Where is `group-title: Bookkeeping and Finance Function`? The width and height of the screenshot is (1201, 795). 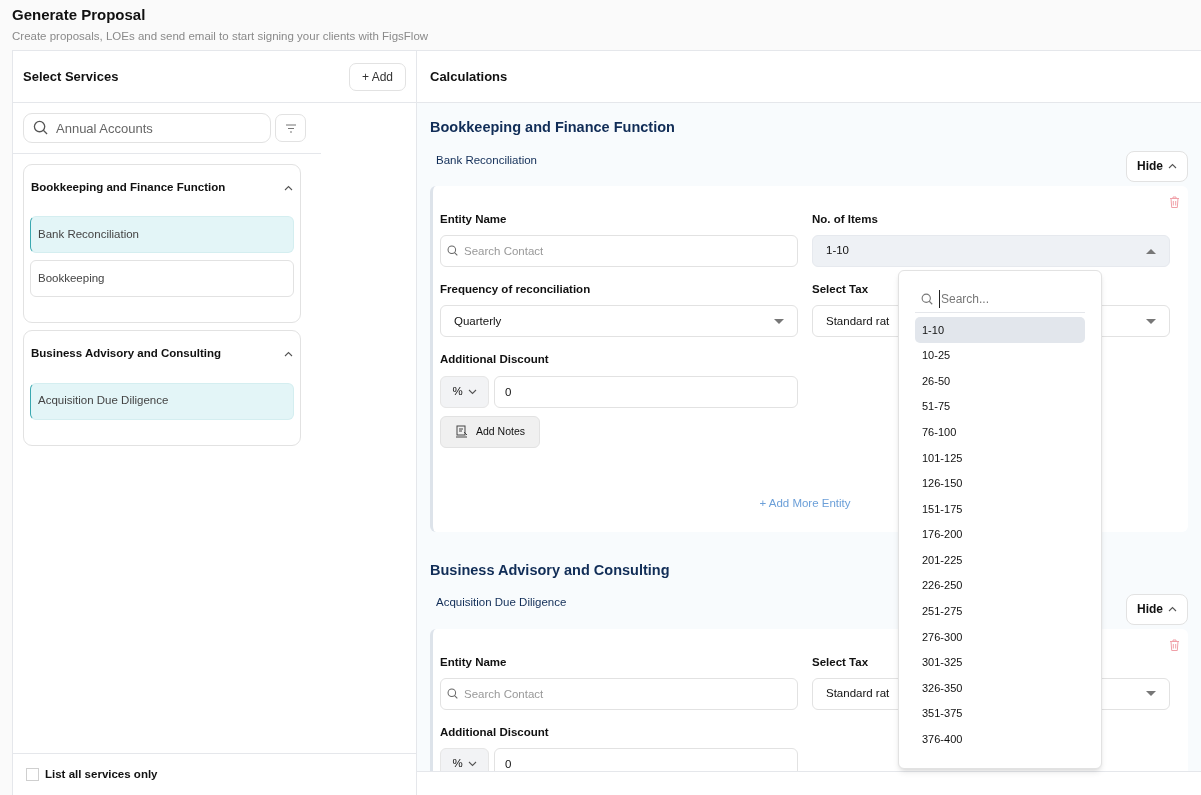 group-title: Bookkeeping and Finance Function is located at coordinates (128, 188).